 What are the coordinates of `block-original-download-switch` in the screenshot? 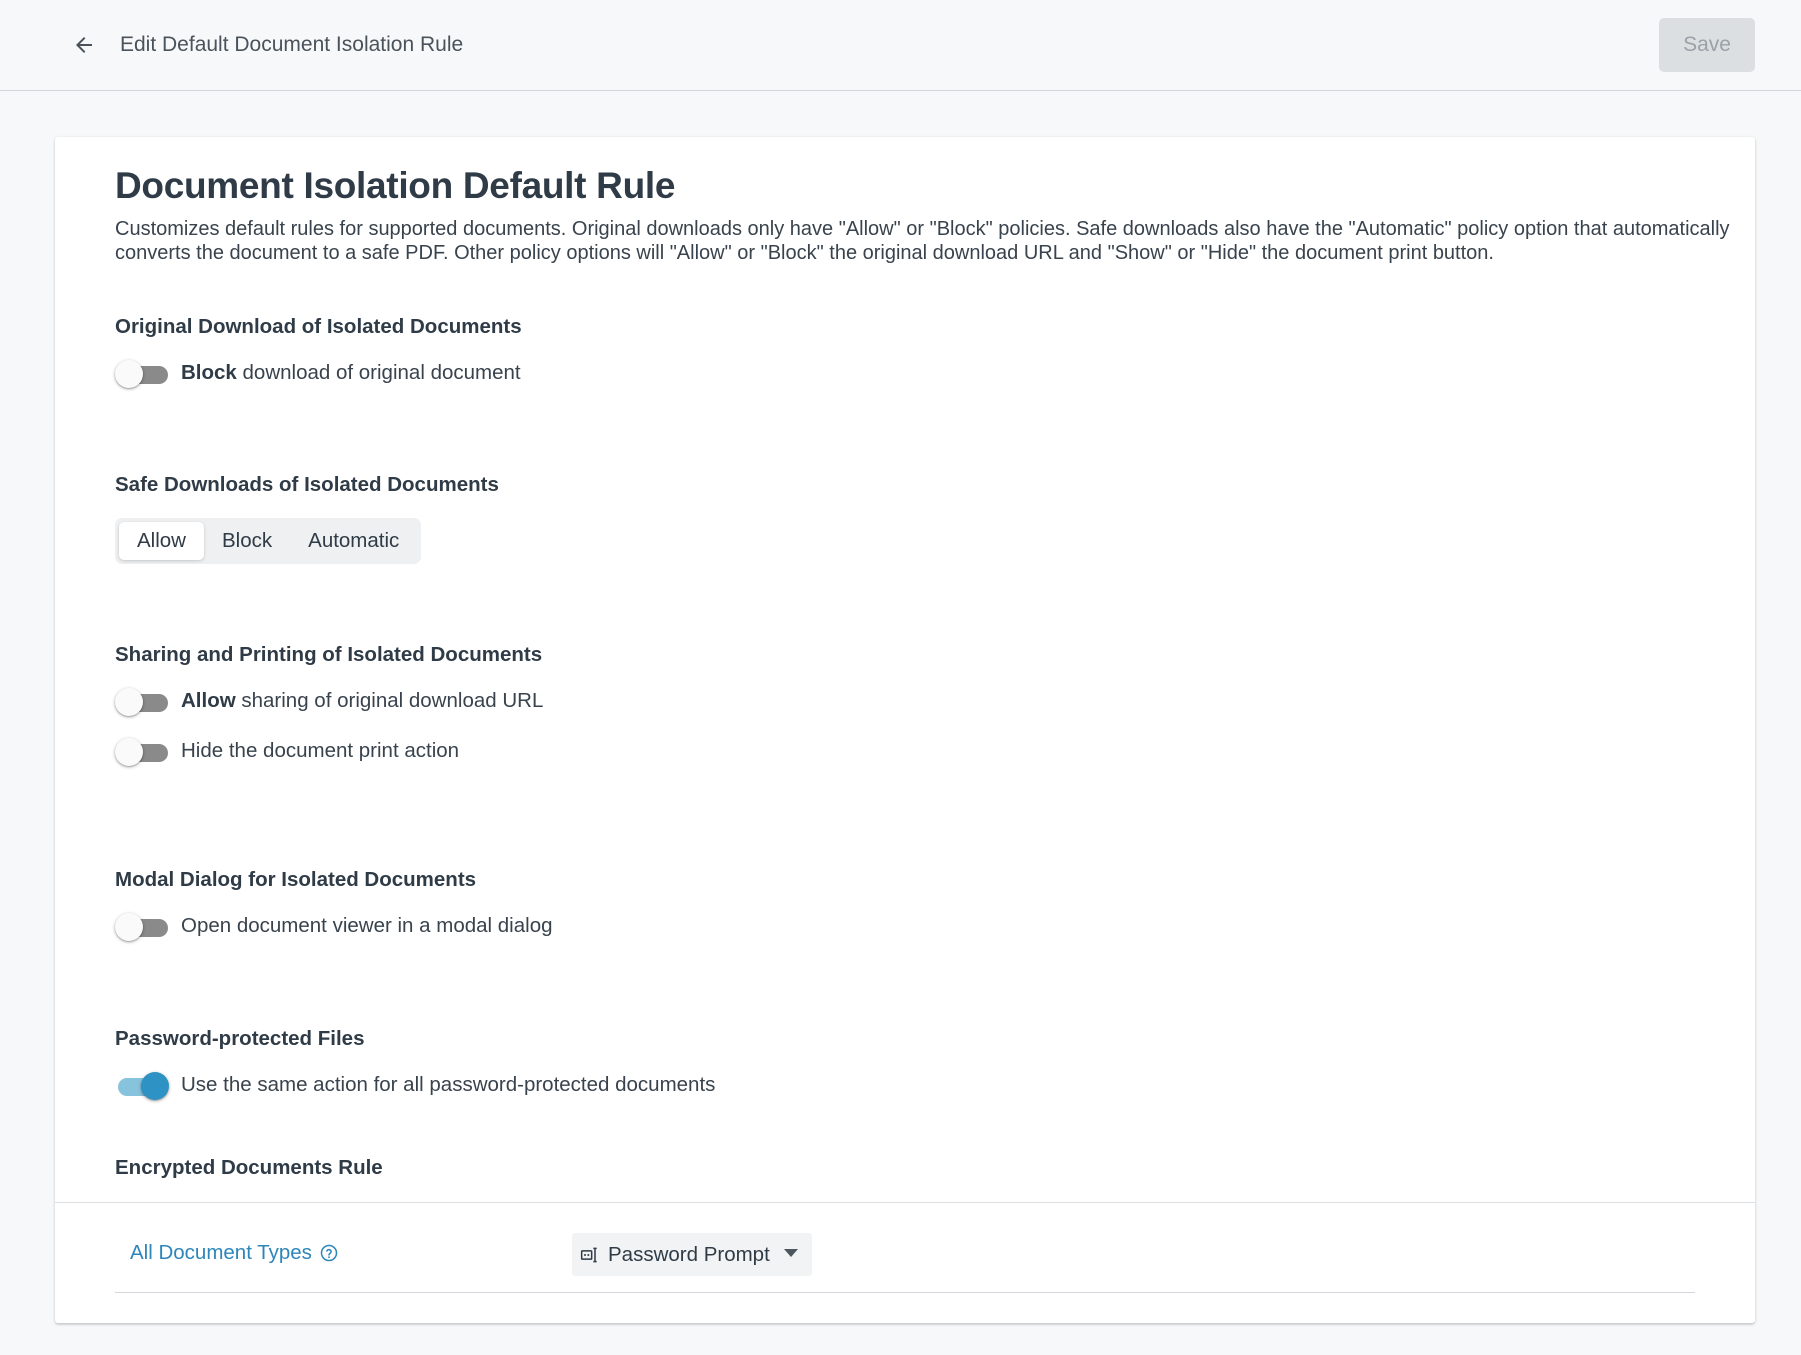 It's located at (142, 373).